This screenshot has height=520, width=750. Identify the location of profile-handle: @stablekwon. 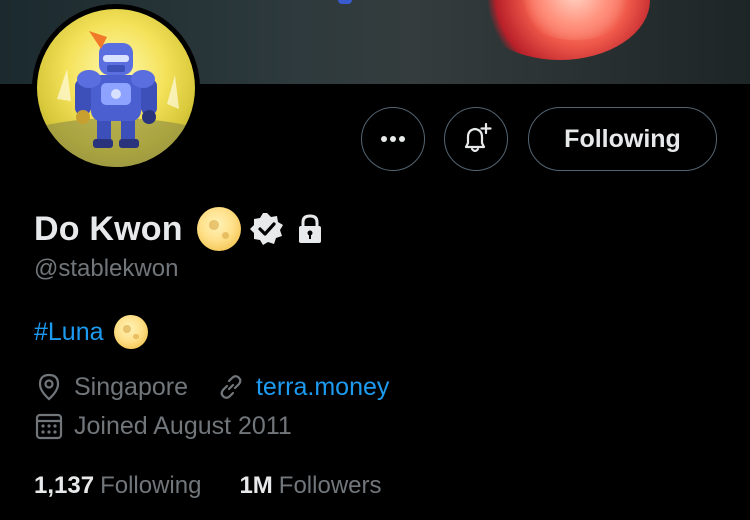
(106, 268).